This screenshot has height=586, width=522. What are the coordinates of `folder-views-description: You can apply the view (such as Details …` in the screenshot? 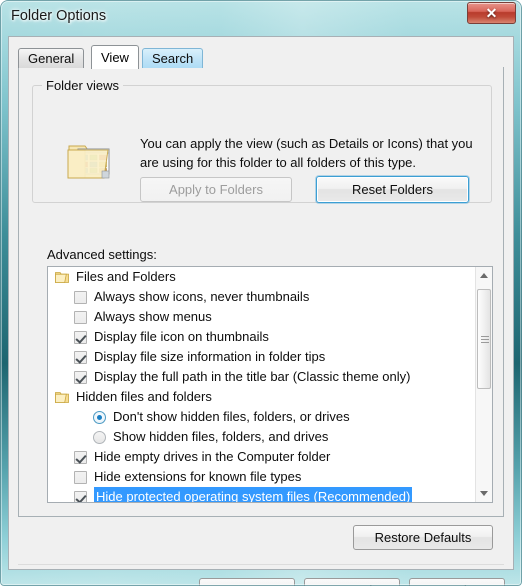 It's located at (306, 153).